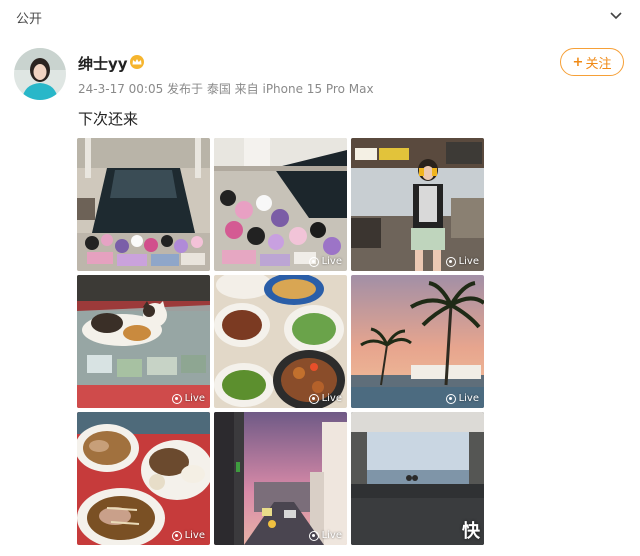 Image resolution: width=640 pixels, height=556 pixels. What do you see at coordinates (598, 64) in the screenshot?
I see `follow-label: 关注` at bounding box center [598, 64].